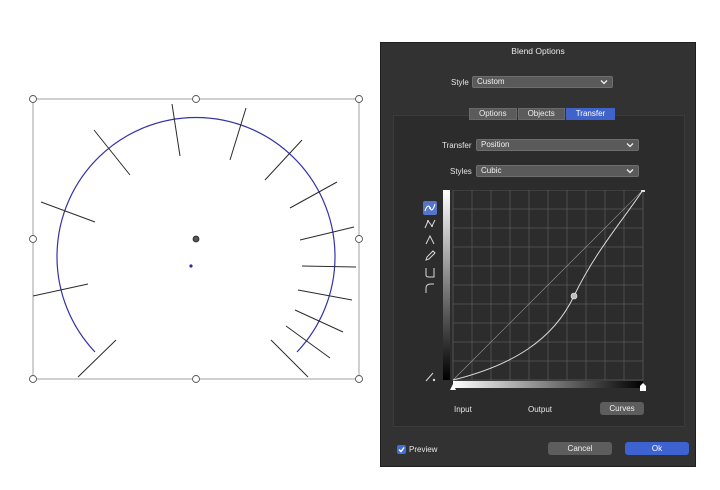 This screenshot has height=490, width=720. What do you see at coordinates (191, 266) in the screenshot?
I see `object-center-point` at bounding box center [191, 266].